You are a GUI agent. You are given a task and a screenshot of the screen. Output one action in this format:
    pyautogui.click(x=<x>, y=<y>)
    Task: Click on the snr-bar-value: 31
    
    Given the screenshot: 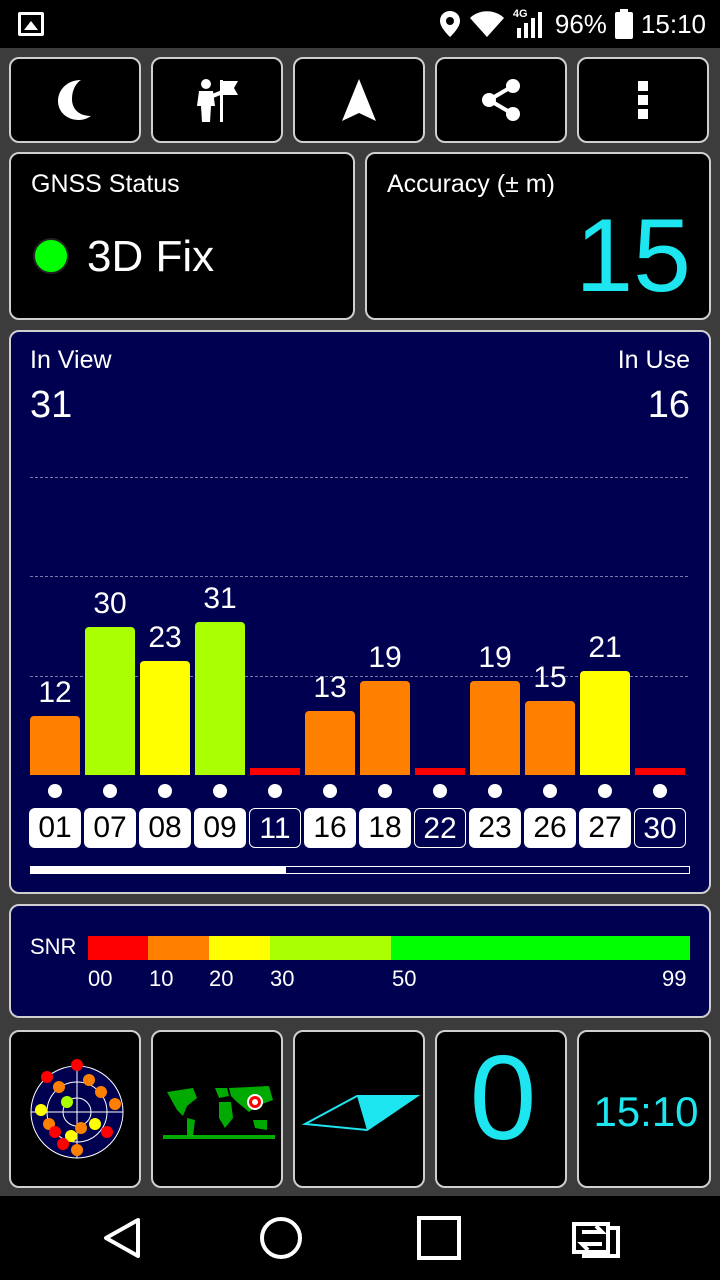 What is the action you would take?
    pyautogui.click(x=220, y=598)
    